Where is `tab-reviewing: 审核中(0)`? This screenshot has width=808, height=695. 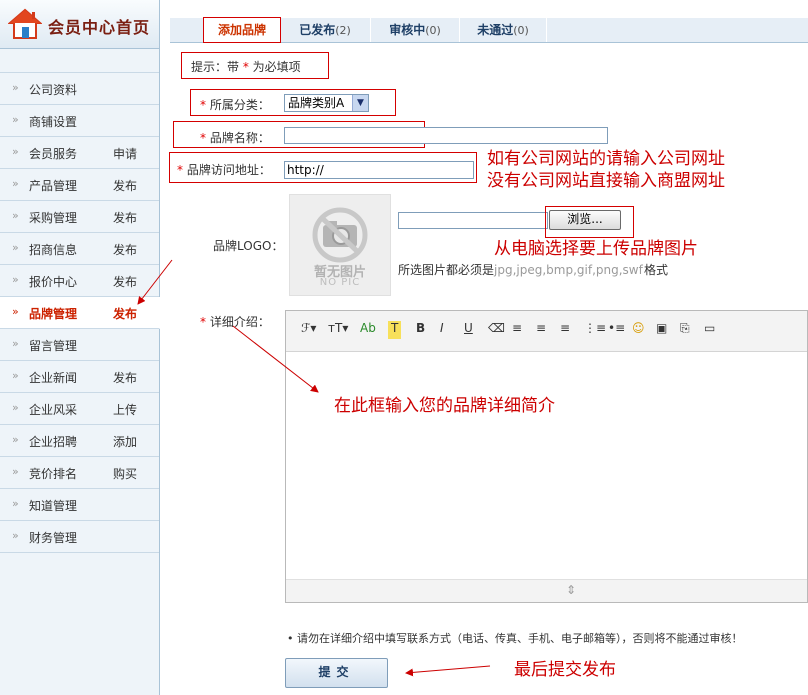
tab-reviewing: 审核中(0) is located at coordinates (415, 30).